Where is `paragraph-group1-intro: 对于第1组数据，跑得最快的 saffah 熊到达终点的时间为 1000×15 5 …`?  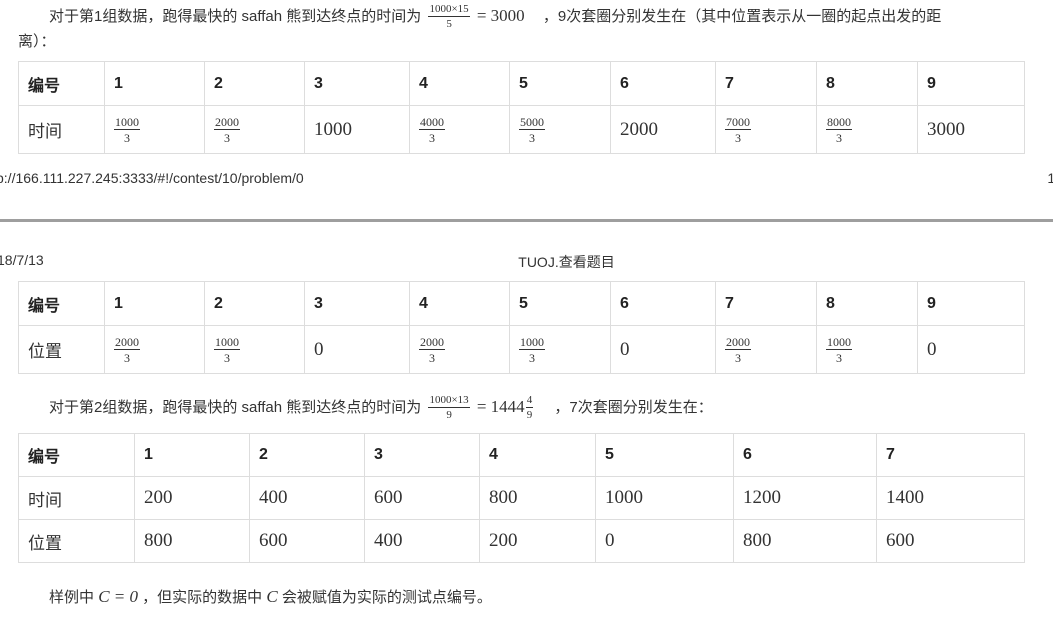
paragraph-group1-intro: 对于第1组数据，跑得最快的 saffah 熊到达终点的时间为 1000×15 5 … is located at coordinates (523, 17).